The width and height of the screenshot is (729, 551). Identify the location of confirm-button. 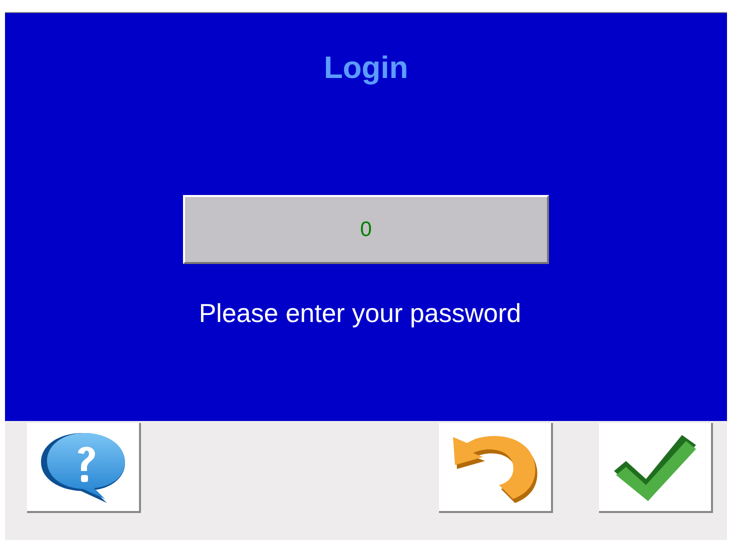
(656, 468).